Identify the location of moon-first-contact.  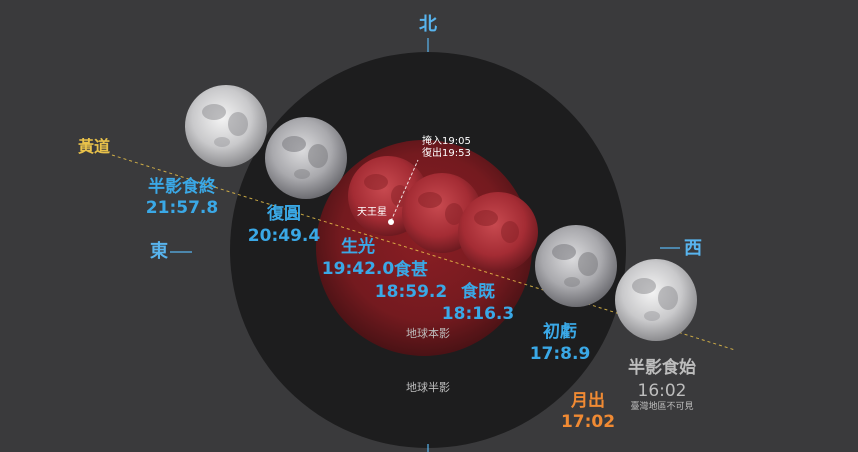
(576, 266).